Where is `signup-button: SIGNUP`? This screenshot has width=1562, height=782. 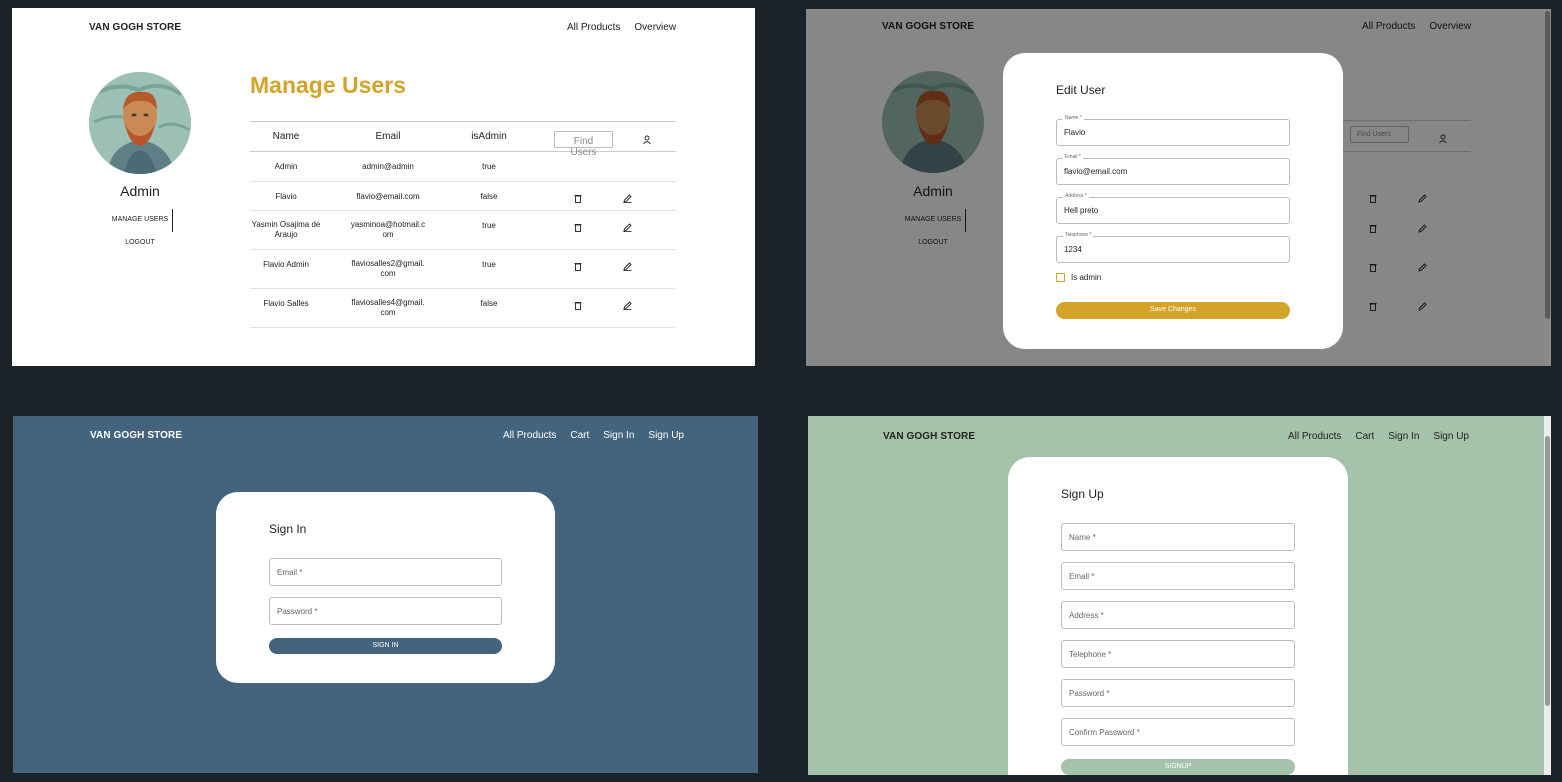
signup-button: SIGNUP is located at coordinates (1178, 767).